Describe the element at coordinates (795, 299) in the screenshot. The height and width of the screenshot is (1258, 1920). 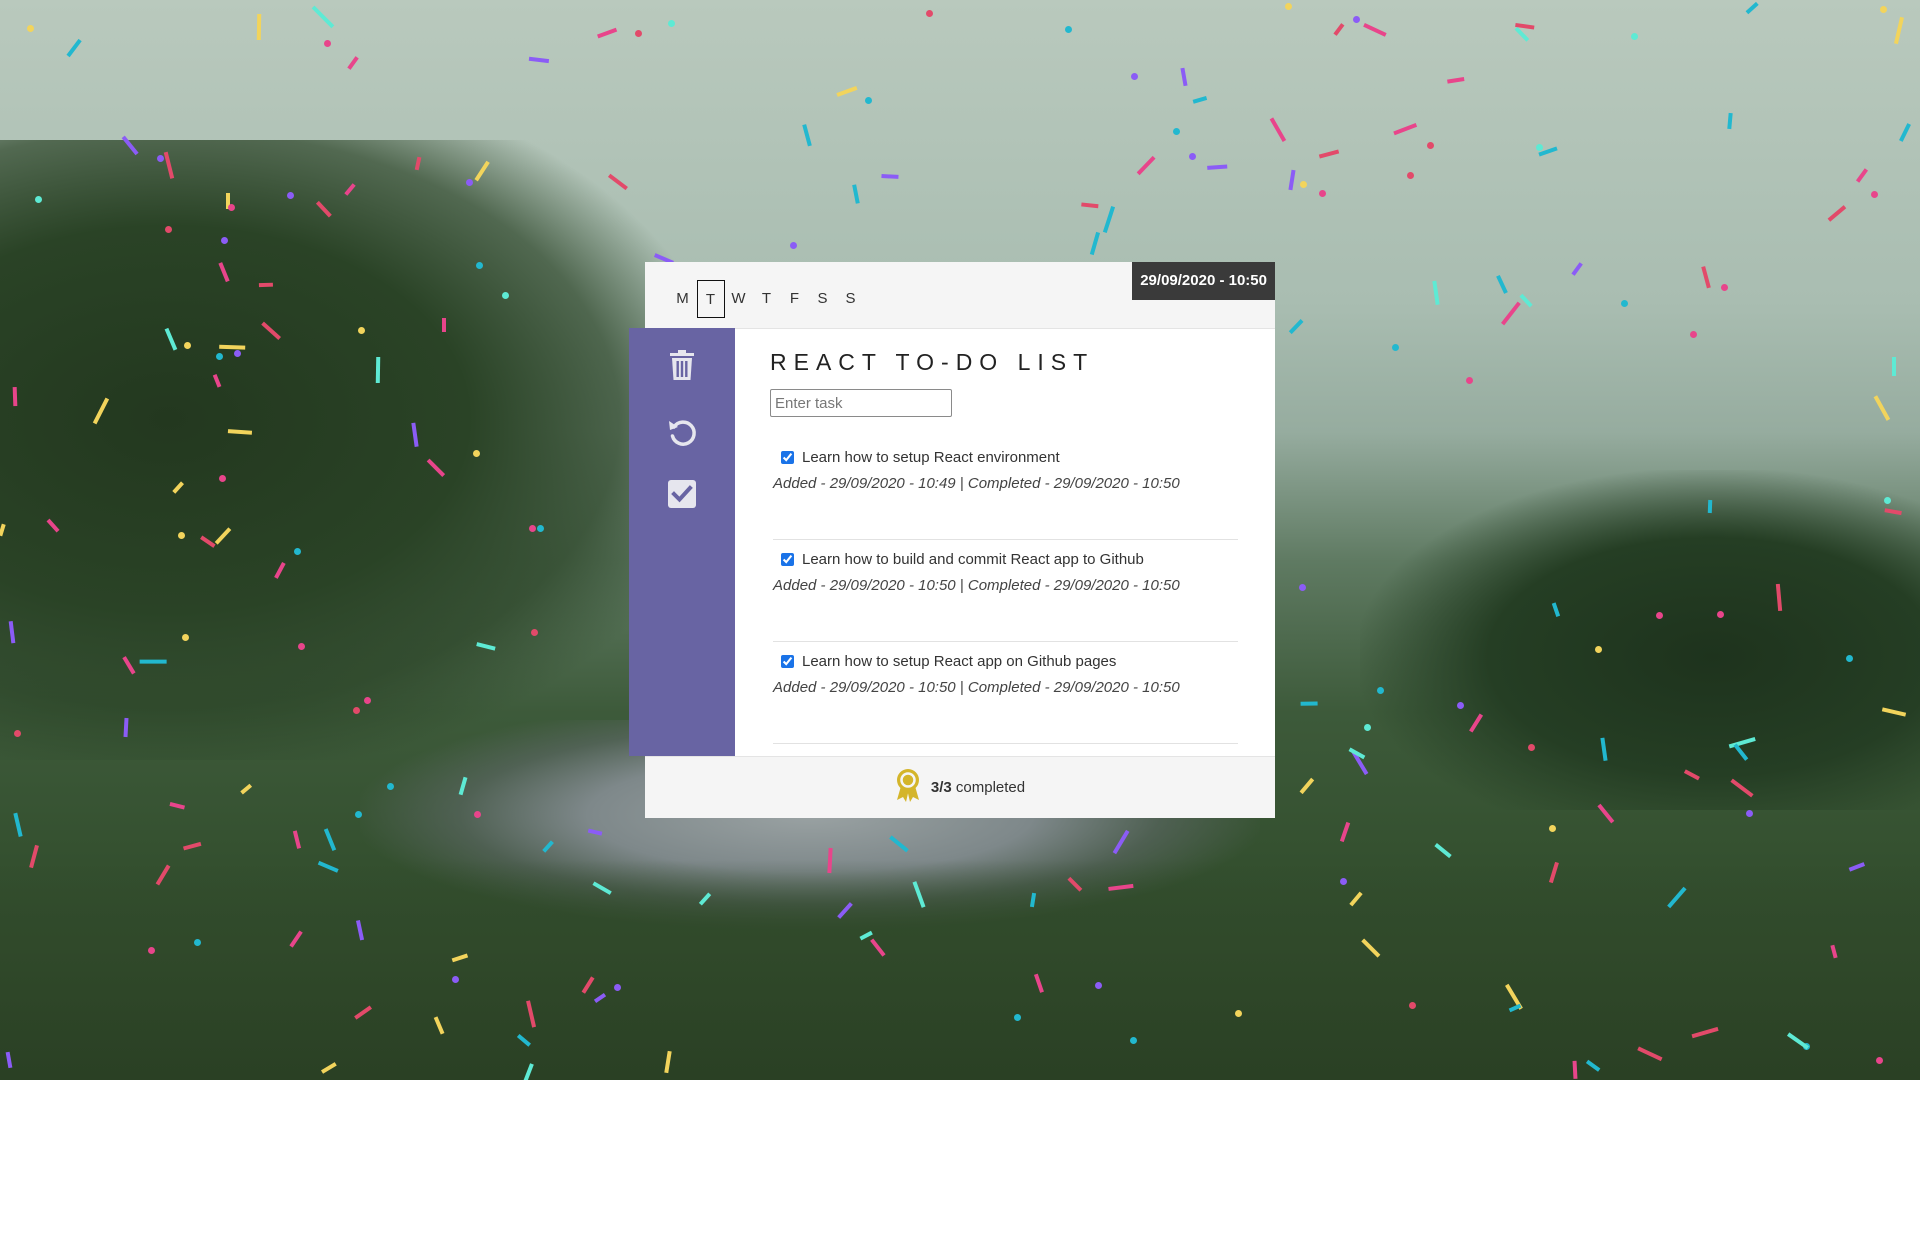
I see `day-friday: F` at that location.